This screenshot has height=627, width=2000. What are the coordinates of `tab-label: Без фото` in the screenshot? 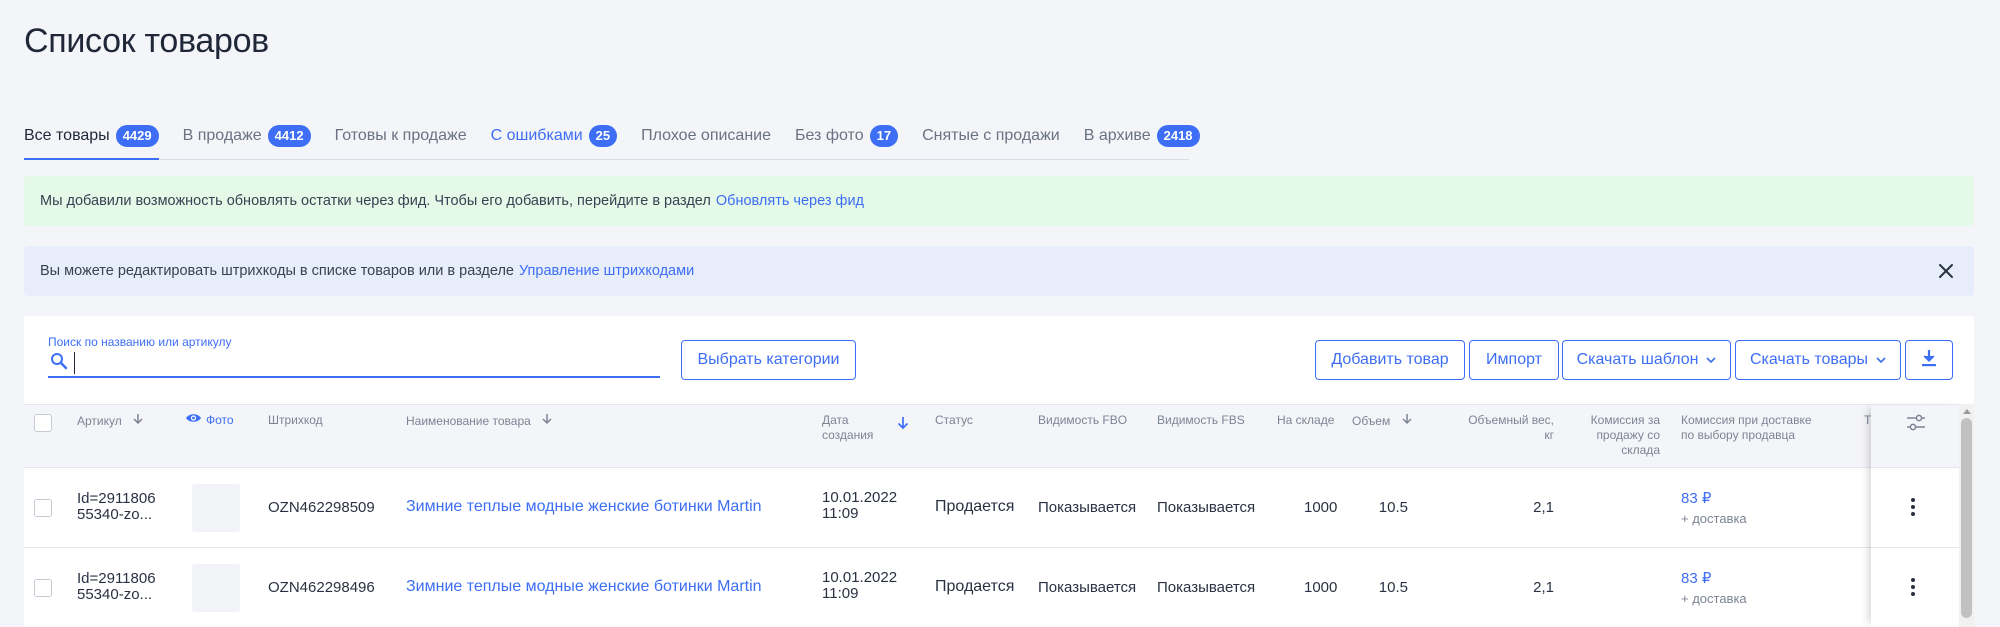 It's located at (829, 135).